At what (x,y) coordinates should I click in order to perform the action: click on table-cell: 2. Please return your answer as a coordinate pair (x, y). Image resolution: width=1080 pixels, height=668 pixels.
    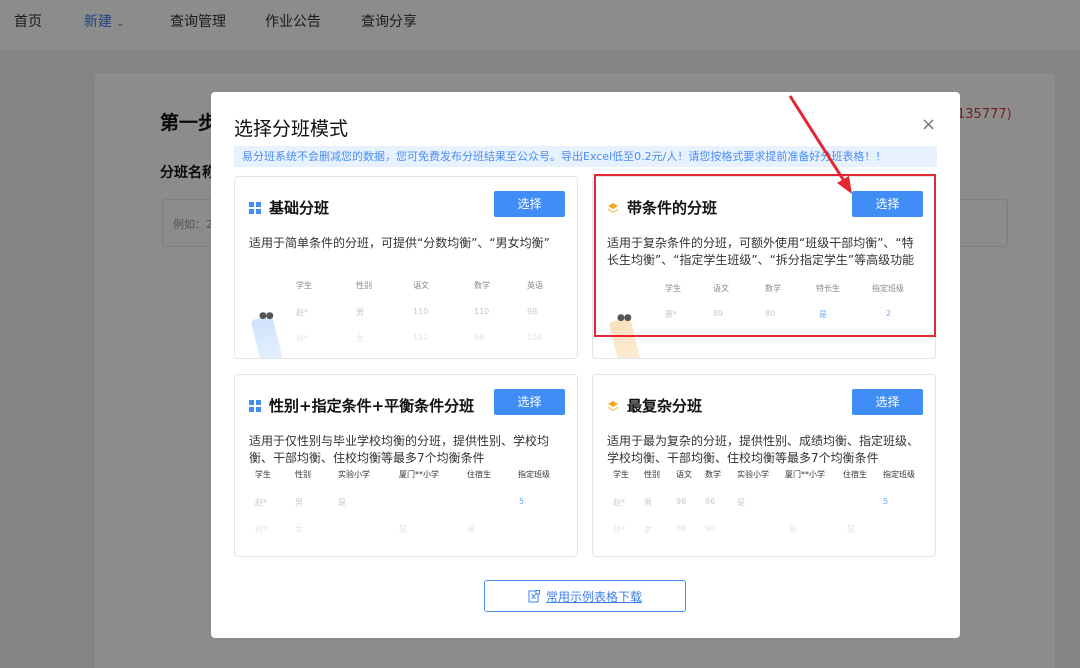
    Looking at the image, I should click on (889, 313).